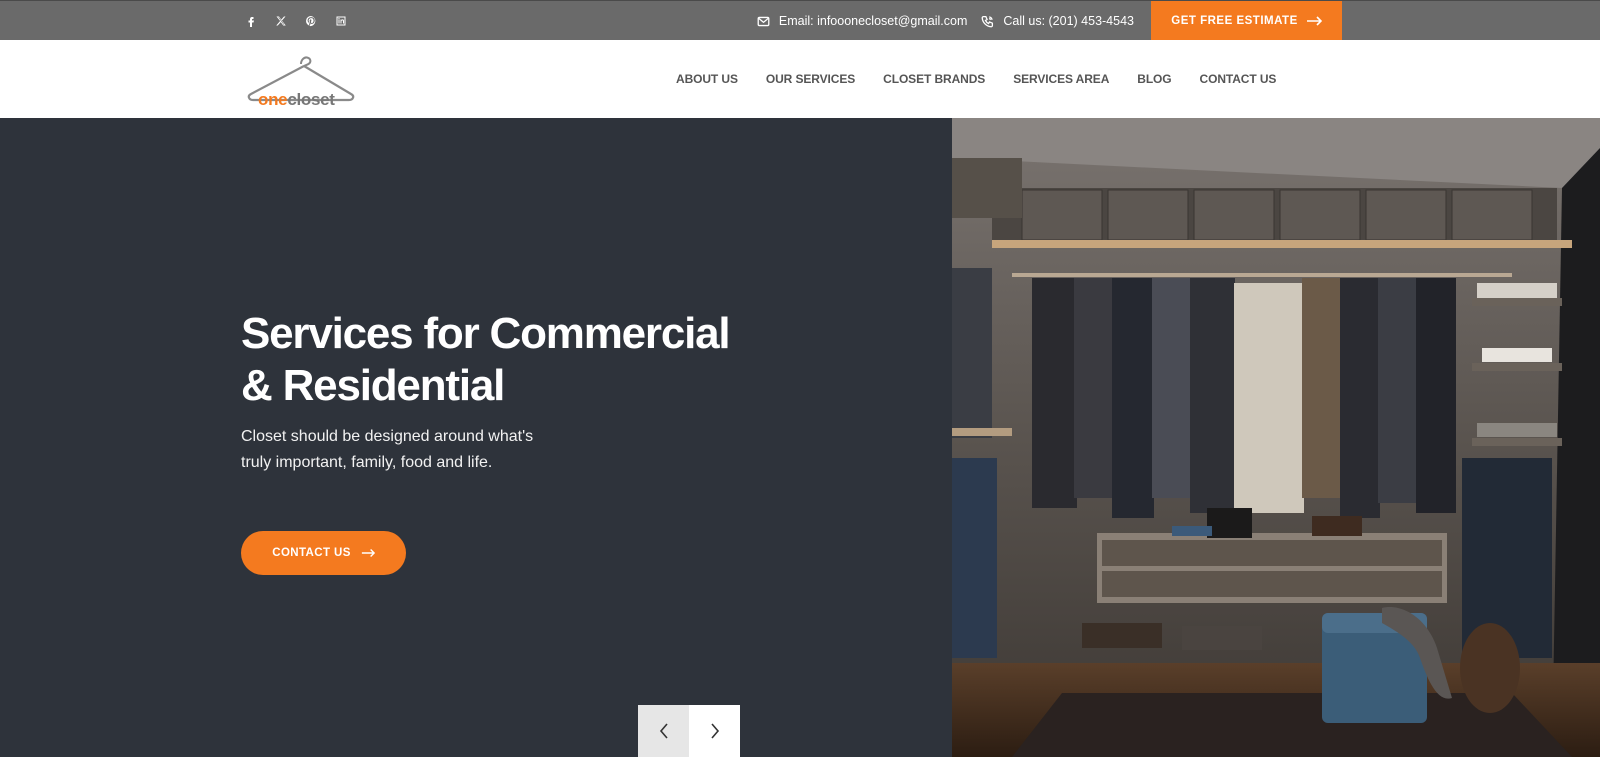 This screenshot has height=757, width=1600. What do you see at coordinates (281, 21) in the screenshot?
I see `x-icon` at bounding box center [281, 21].